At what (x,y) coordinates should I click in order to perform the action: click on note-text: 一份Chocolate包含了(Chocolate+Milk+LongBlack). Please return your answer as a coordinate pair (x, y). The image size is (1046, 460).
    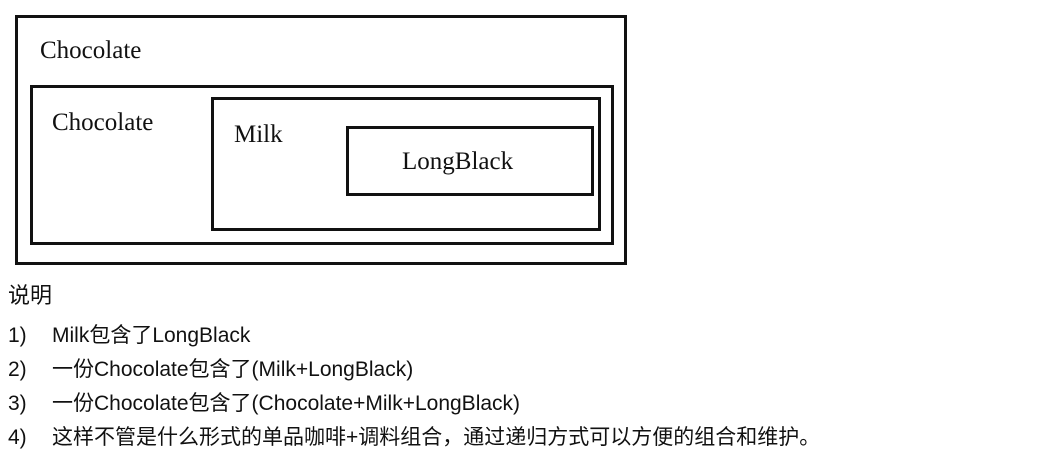
    Looking at the image, I should click on (286, 403).